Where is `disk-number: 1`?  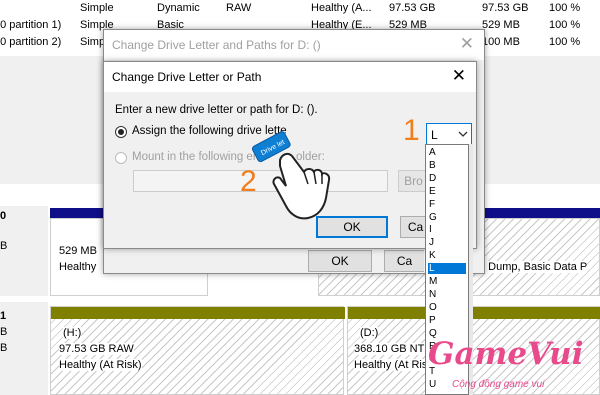
disk-number: 1 is located at coordinates (3, 316).